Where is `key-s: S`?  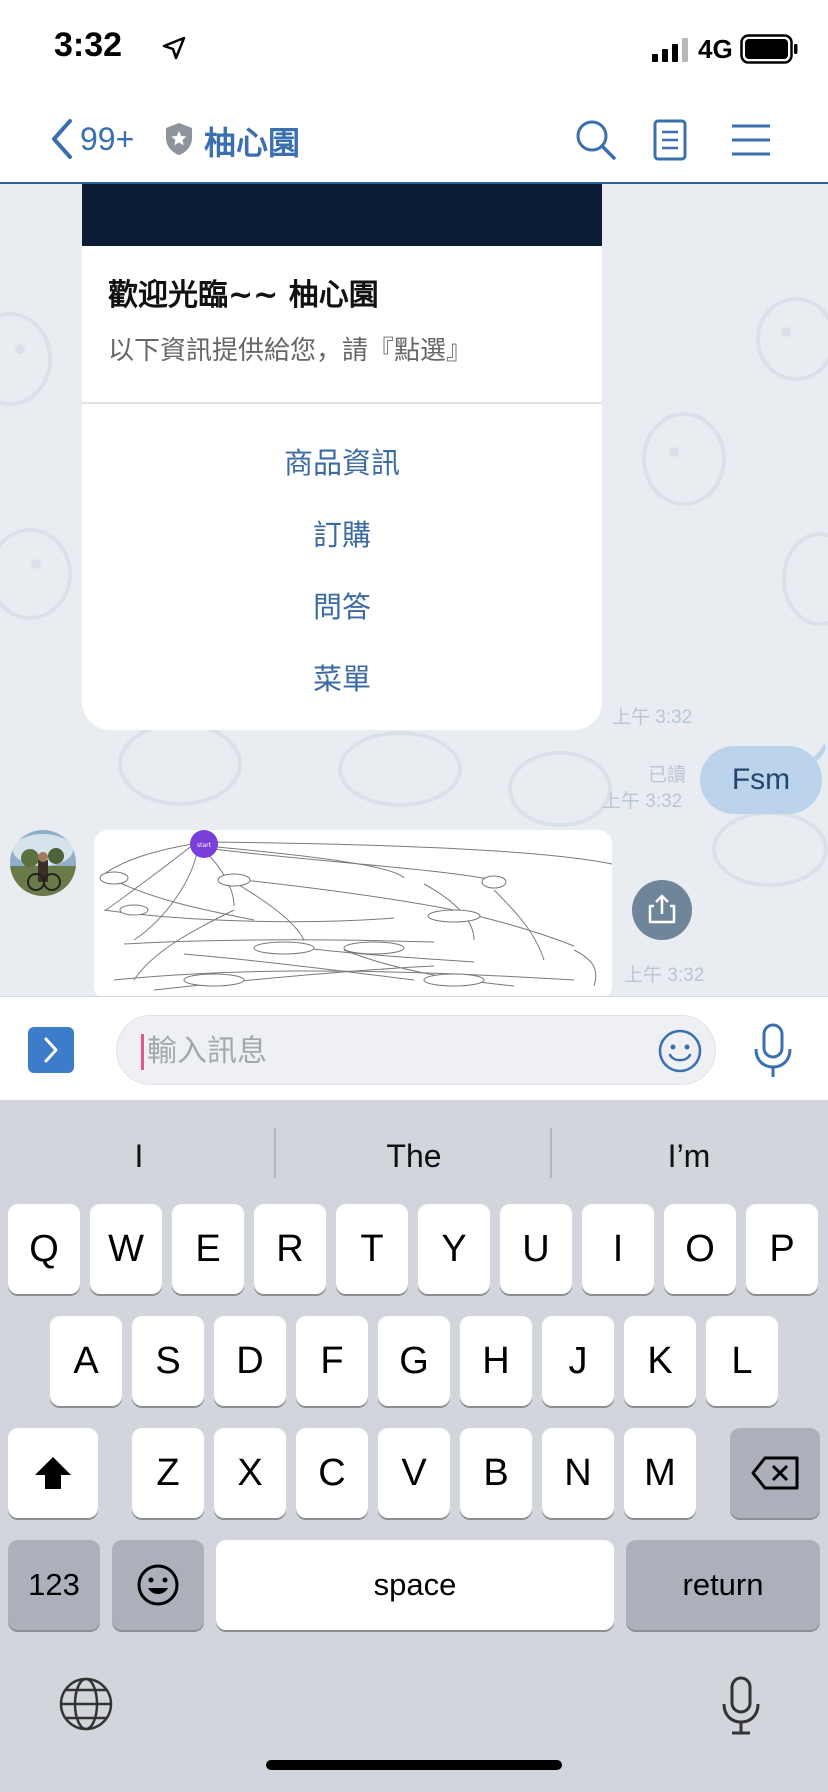
key-s: S is located at coordinates (168, 1361).